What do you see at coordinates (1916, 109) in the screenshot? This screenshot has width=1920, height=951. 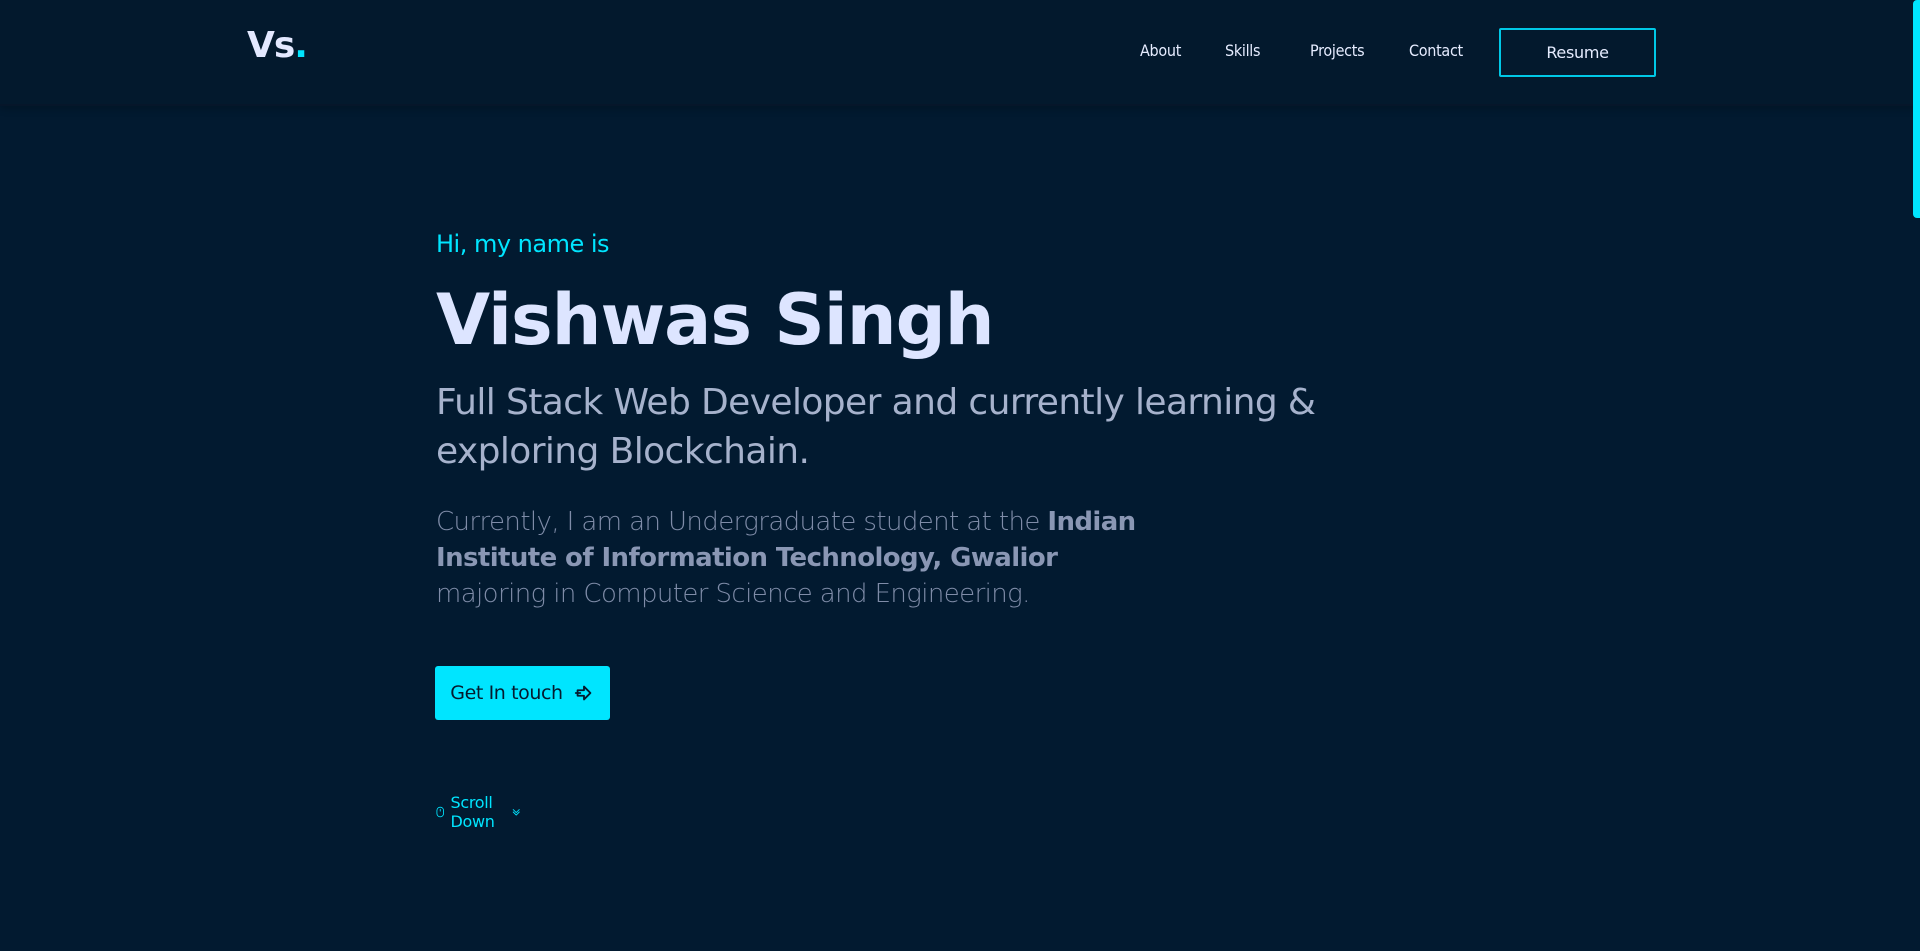 I see `scrollbar-thumb` at bounding box center [1916, 109].